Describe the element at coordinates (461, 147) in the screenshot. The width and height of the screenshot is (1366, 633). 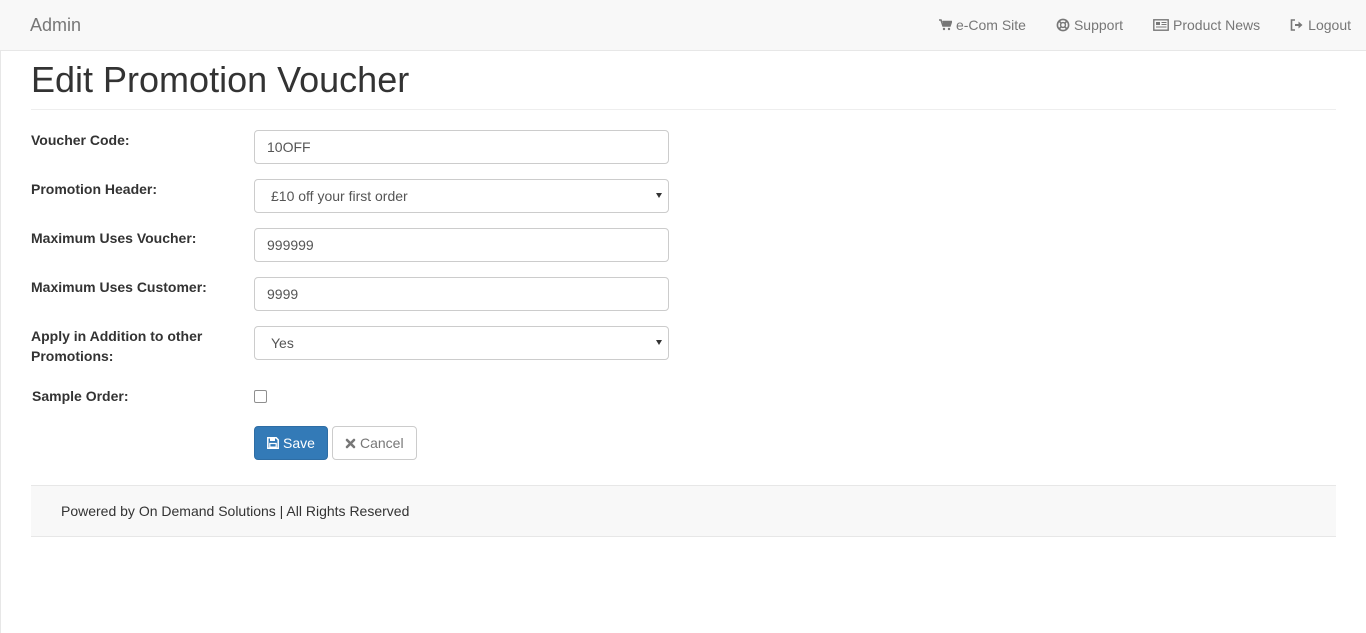
I see `voucher-code-input: 10OFF` at that location.